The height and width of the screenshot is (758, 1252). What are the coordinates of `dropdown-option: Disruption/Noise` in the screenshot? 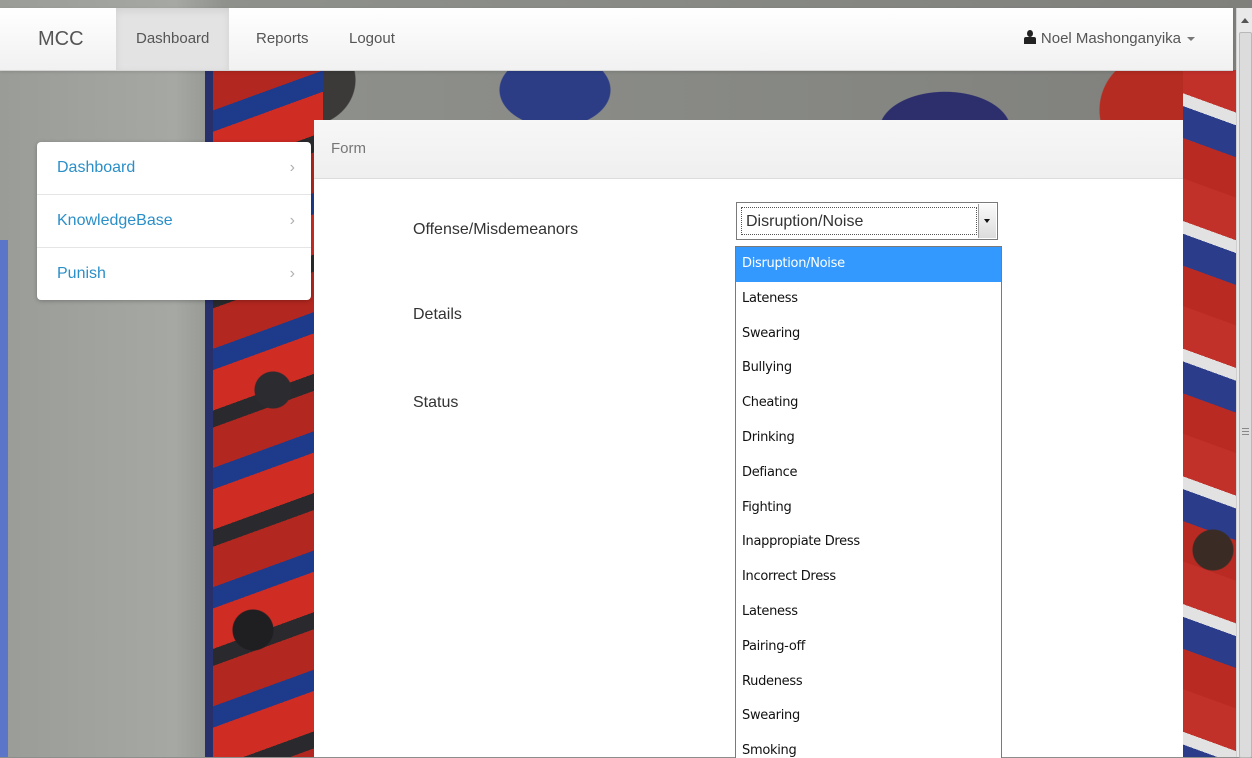 It's located at (868, 264).